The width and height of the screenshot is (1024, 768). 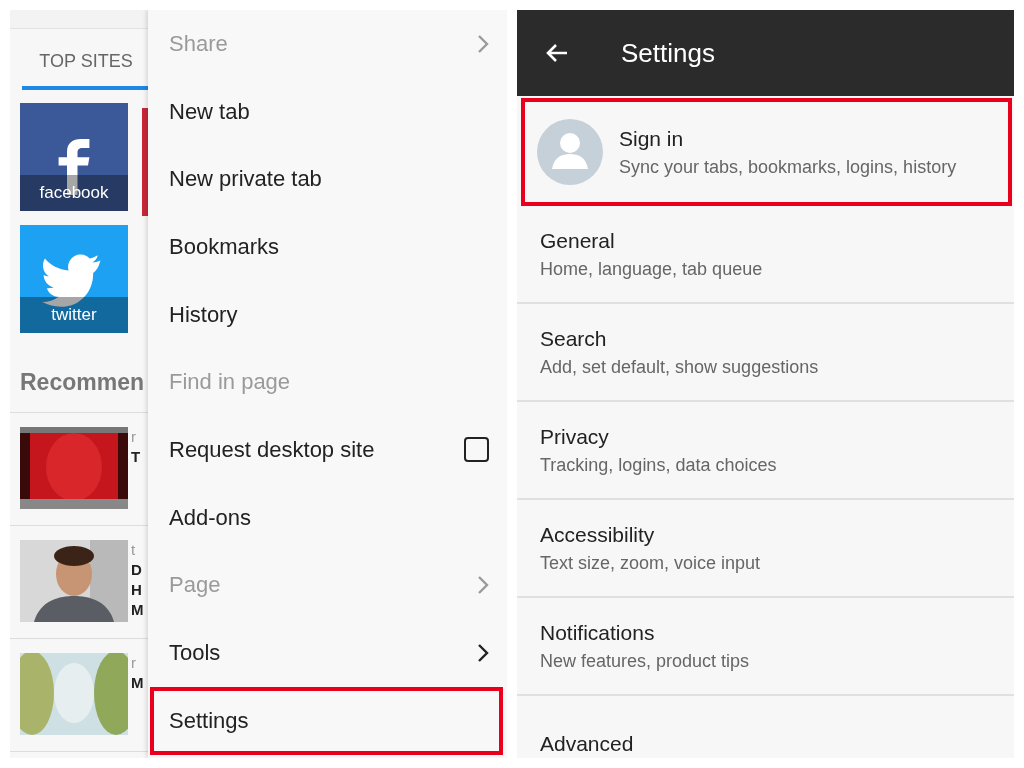 What do you see at coordinates (679, 367) in the screenshot?
I see `setting-summary: Add, set default, show suggestions` at bounding box center [679, 367].